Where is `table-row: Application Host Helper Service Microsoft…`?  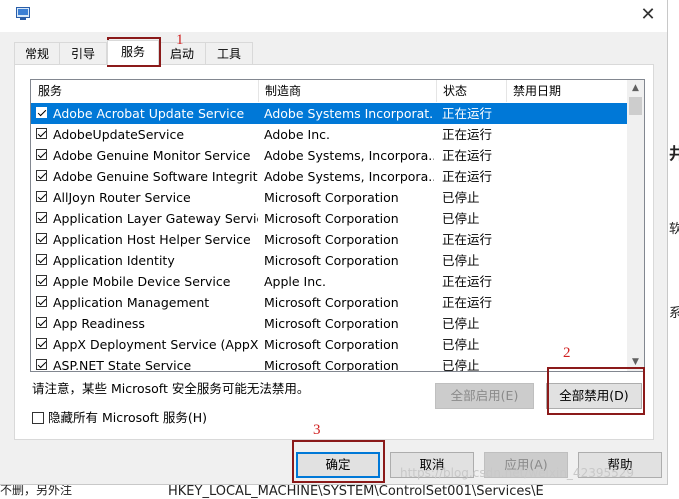 table-row: Application Host Helper Service Microsoft… is located at coordinates (330, 239).